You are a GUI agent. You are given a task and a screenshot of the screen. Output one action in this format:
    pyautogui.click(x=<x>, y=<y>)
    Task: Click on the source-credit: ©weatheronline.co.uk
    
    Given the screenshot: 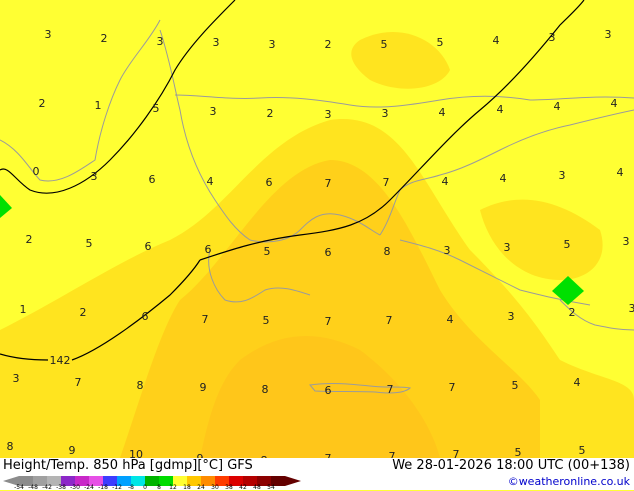 What is the action you would take?
    pyautogui.click(x=569, y=481)
    